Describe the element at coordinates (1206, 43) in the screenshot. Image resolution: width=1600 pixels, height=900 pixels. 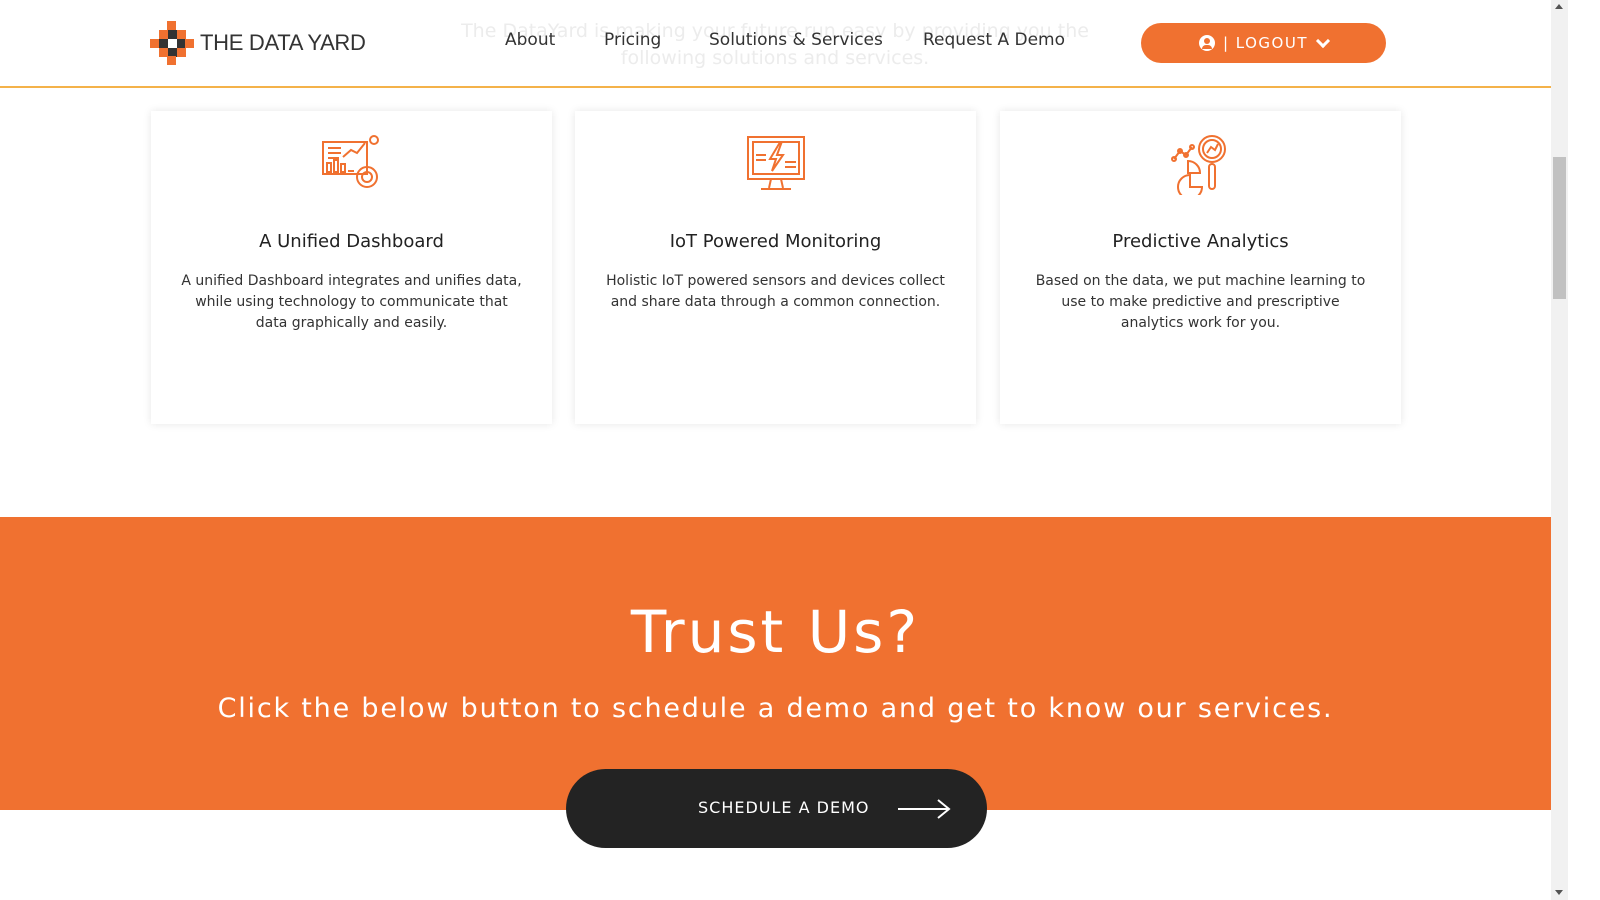
I see `user-circle-icon` at that location.